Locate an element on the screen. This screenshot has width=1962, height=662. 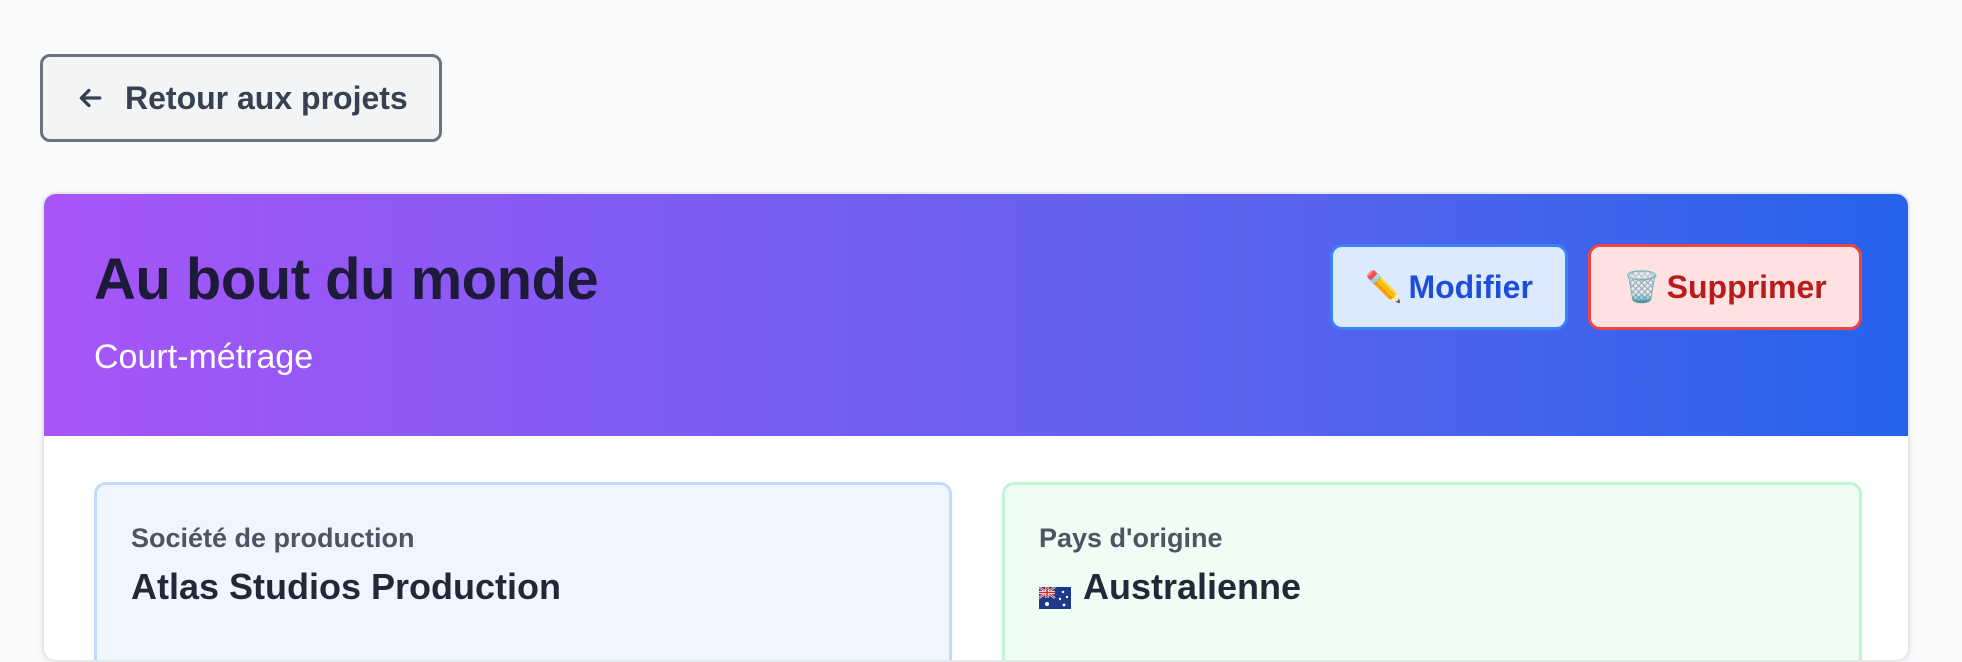
country-of-origin-panel: Pays d'origine Australienne is located at coordinates (1432, 571).